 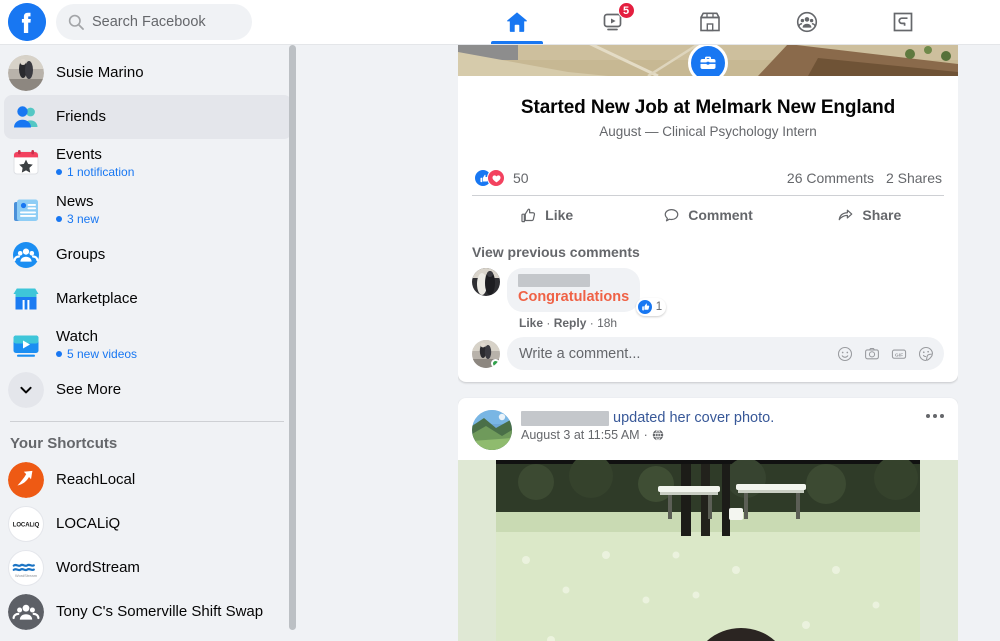 What do you see at coordinates (148, 480) in the screenshot?
I see `shortcut-item-reachlocal: ReachLocal` at bounding box center [148, 480].